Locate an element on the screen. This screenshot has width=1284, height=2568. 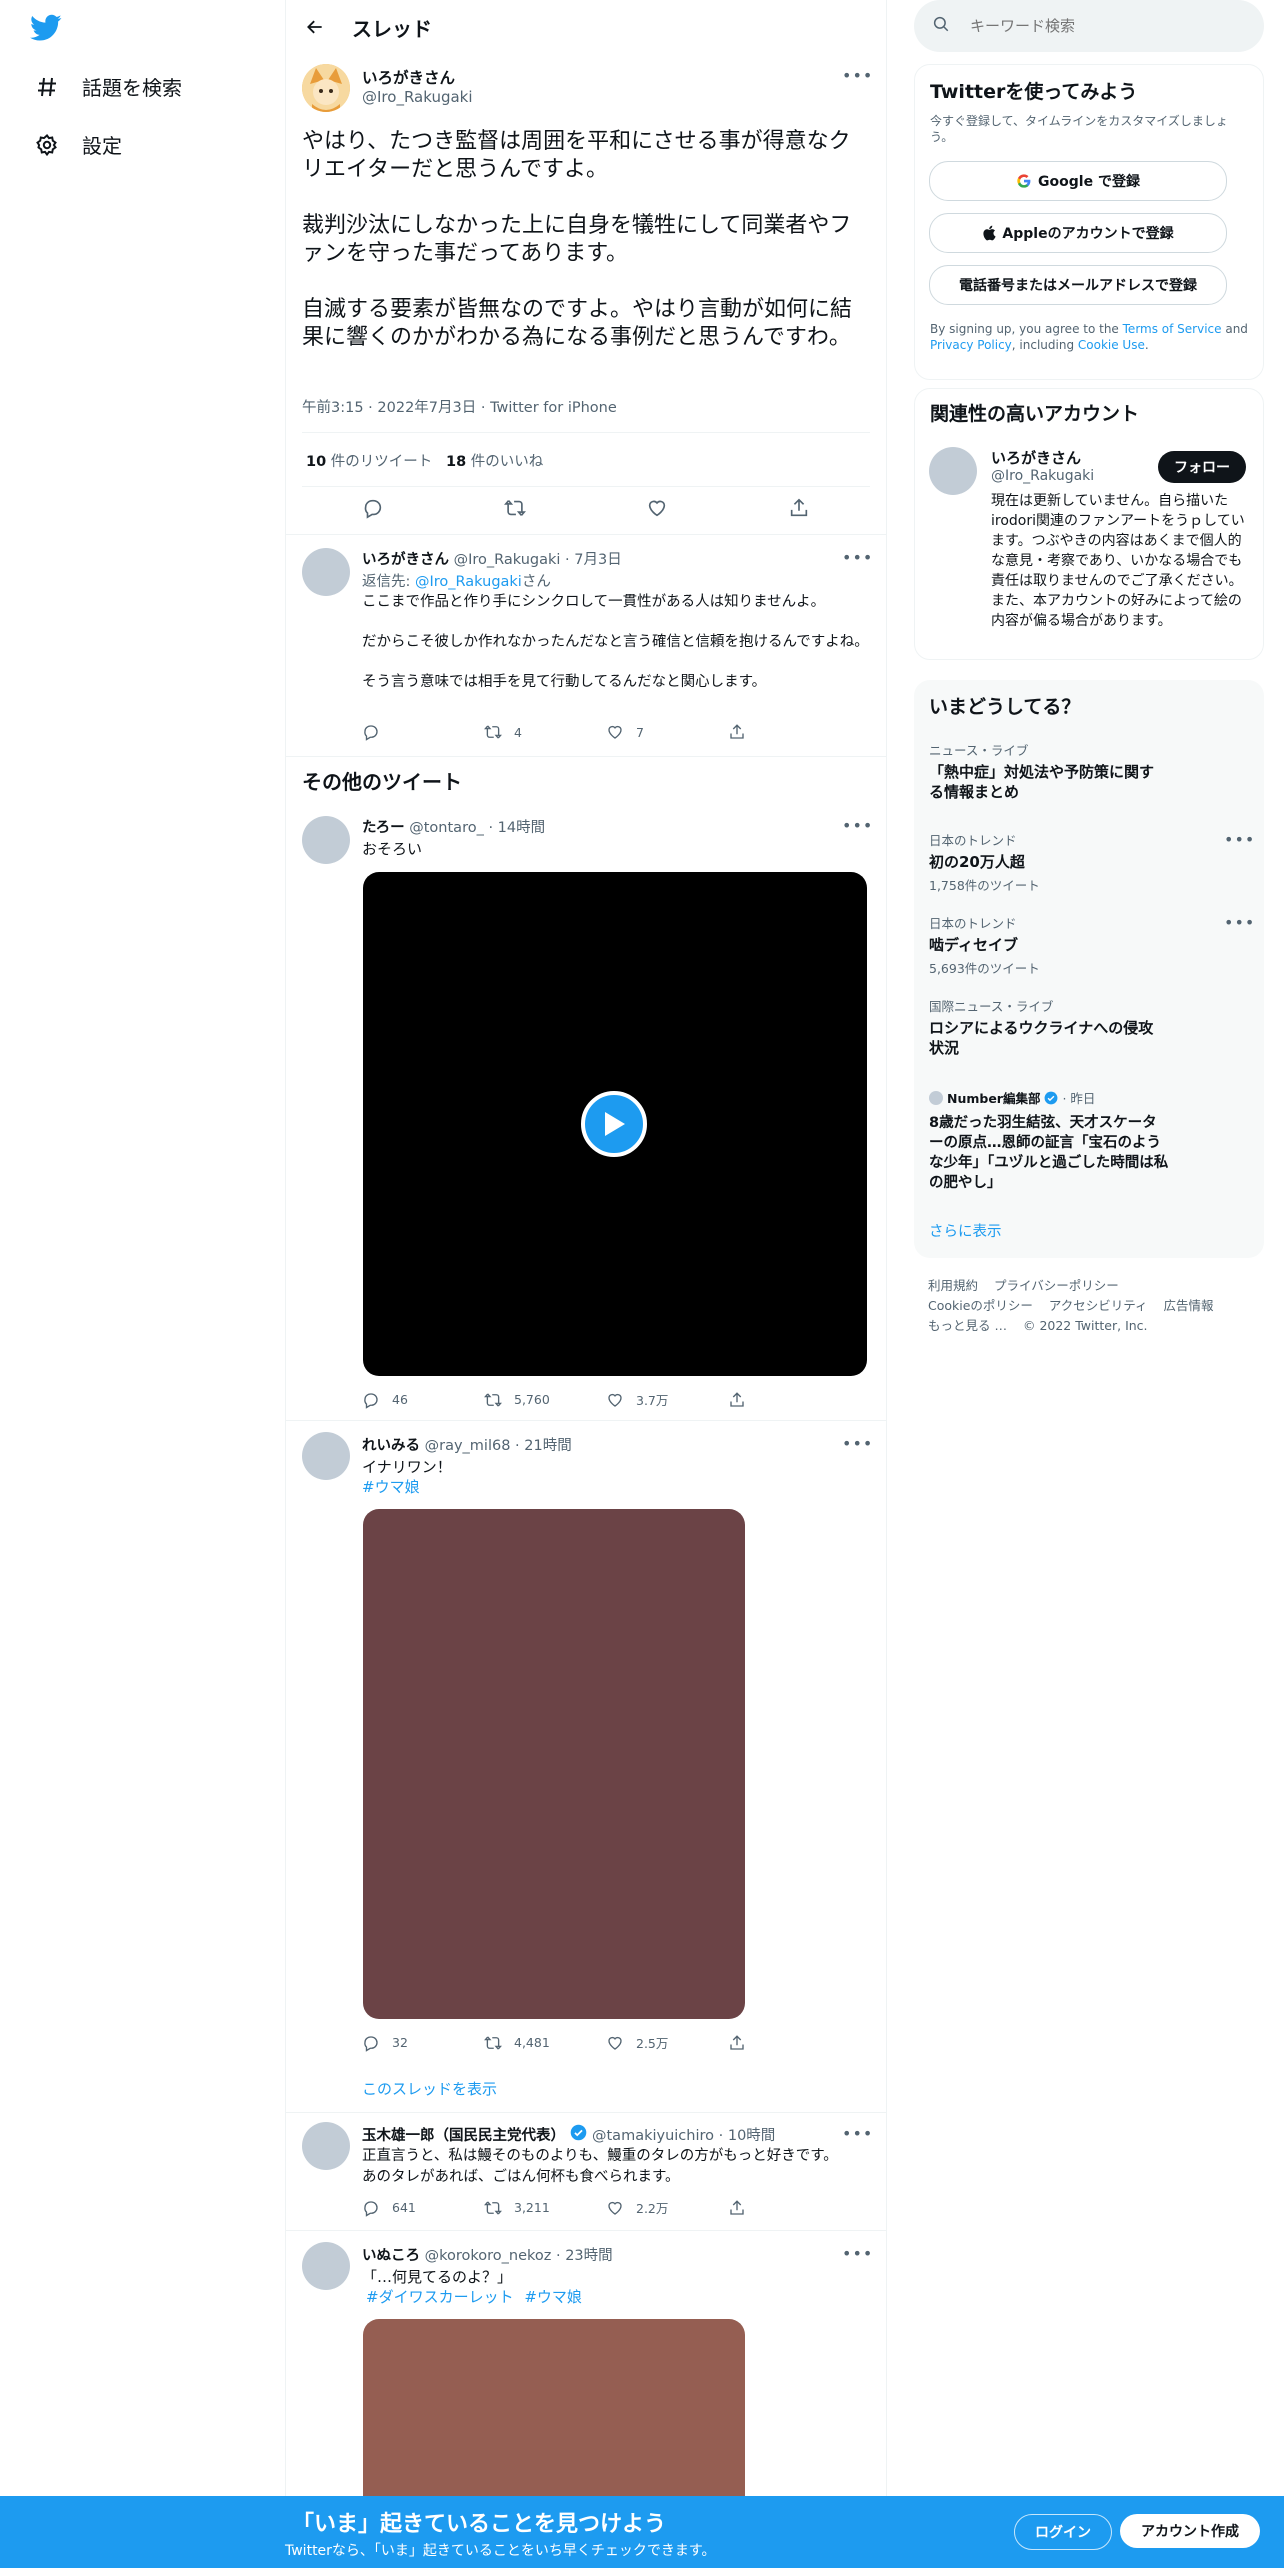
like-action: 3.7万 is located at coordinates (667, 1399).